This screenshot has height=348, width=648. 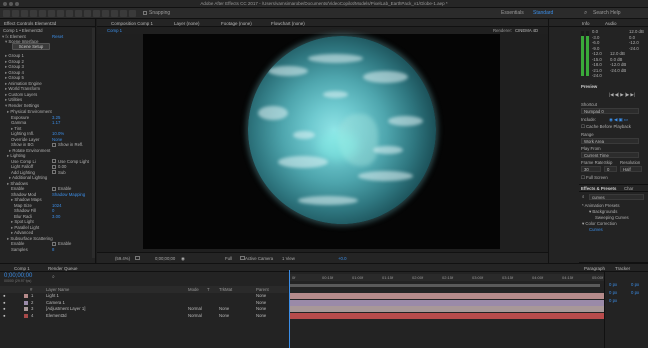 What do you see at coordinates (594, 268) in the screenshot?
I see `tab-paragraph: Paragraph` at bounding box center [594, 268].